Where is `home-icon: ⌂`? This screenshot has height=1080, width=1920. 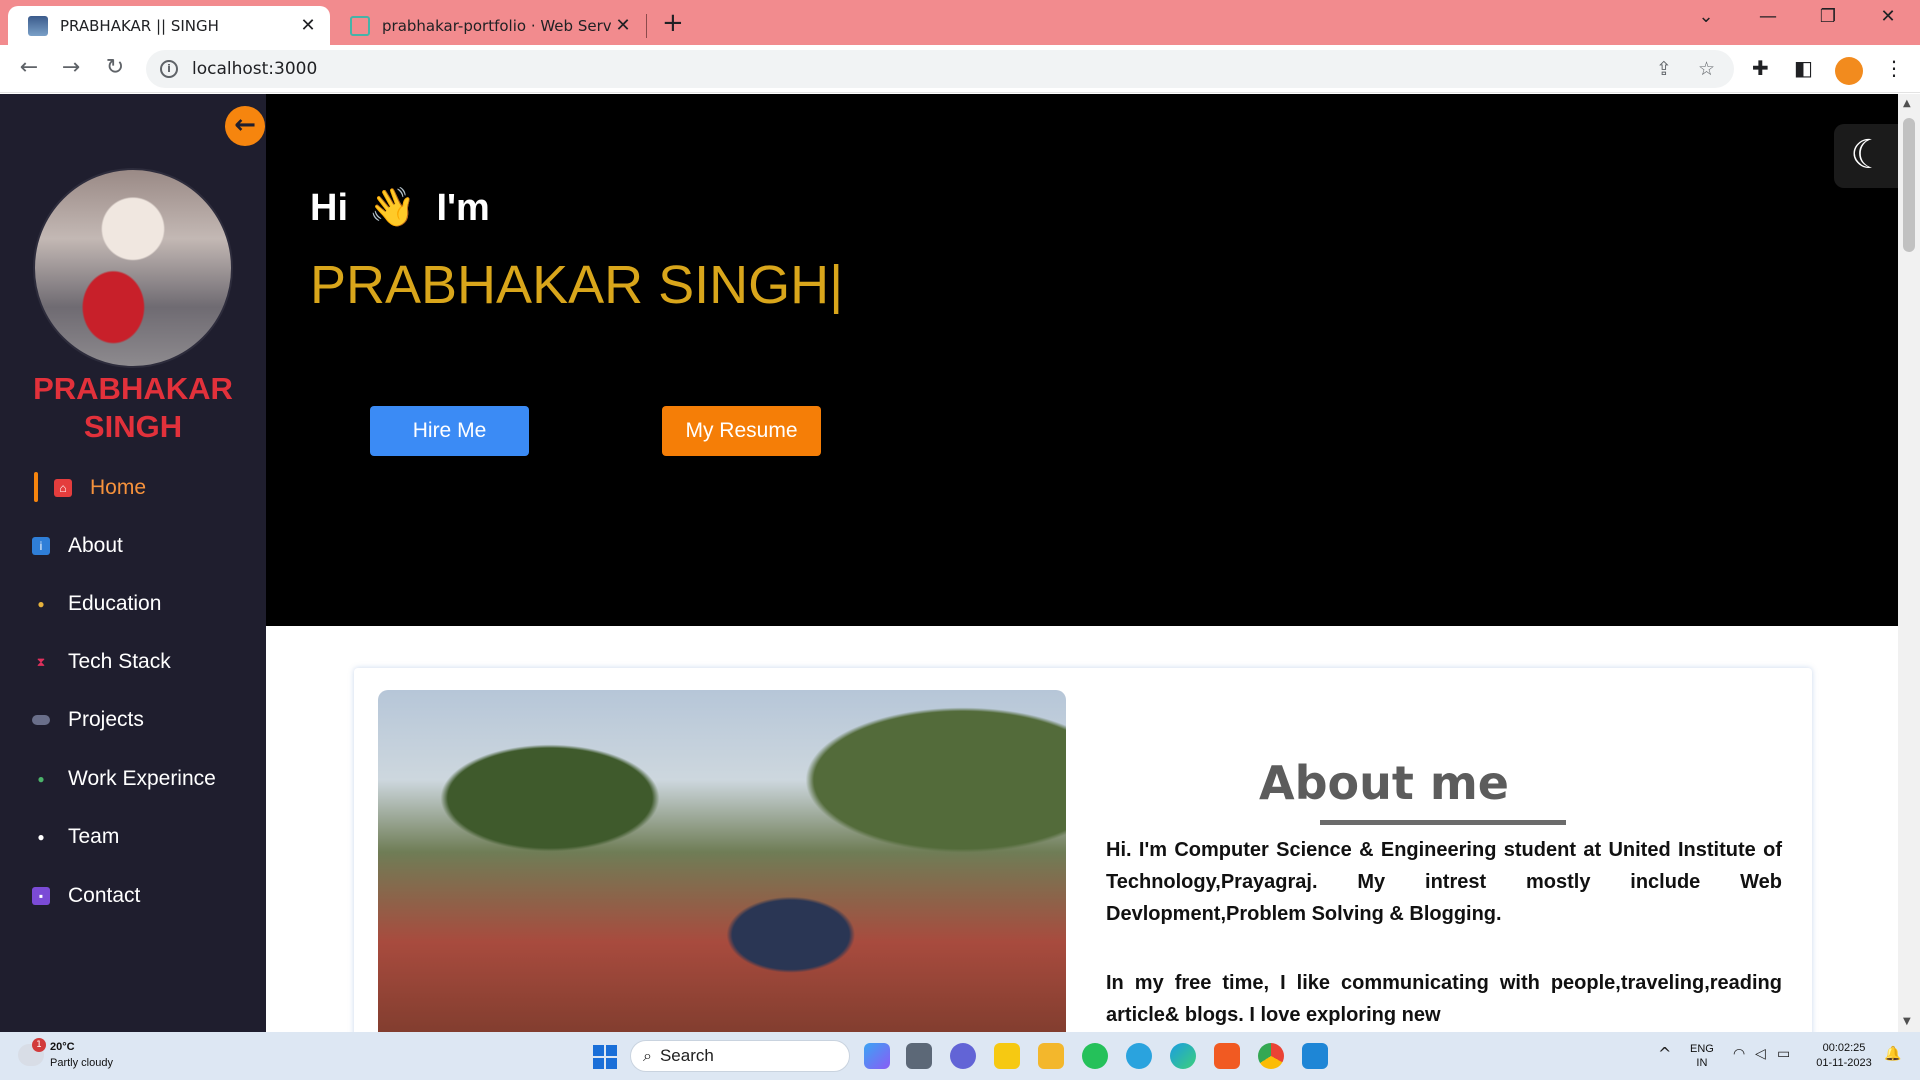
home-icon: ⌂ is located at coordinates (63, 488).